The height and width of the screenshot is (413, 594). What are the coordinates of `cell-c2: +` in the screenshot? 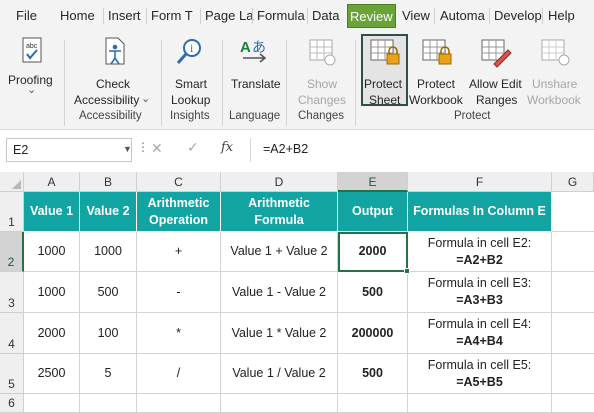 It's located at (179, 252).